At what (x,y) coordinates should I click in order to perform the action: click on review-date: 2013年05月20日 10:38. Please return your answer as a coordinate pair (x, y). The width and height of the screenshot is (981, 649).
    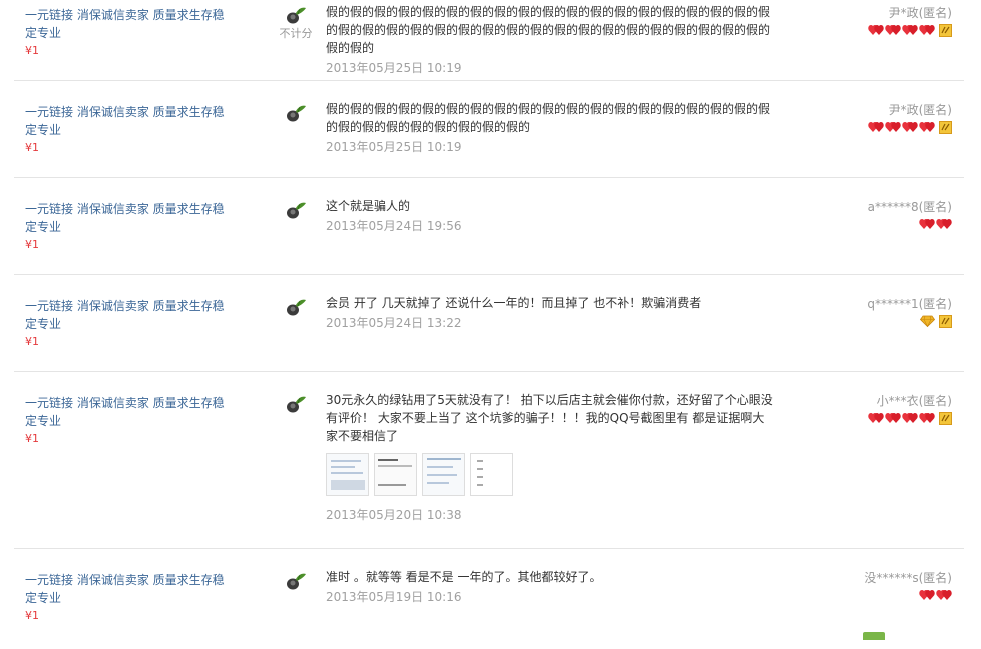
    Looking at the image, I should click on (394, 515).